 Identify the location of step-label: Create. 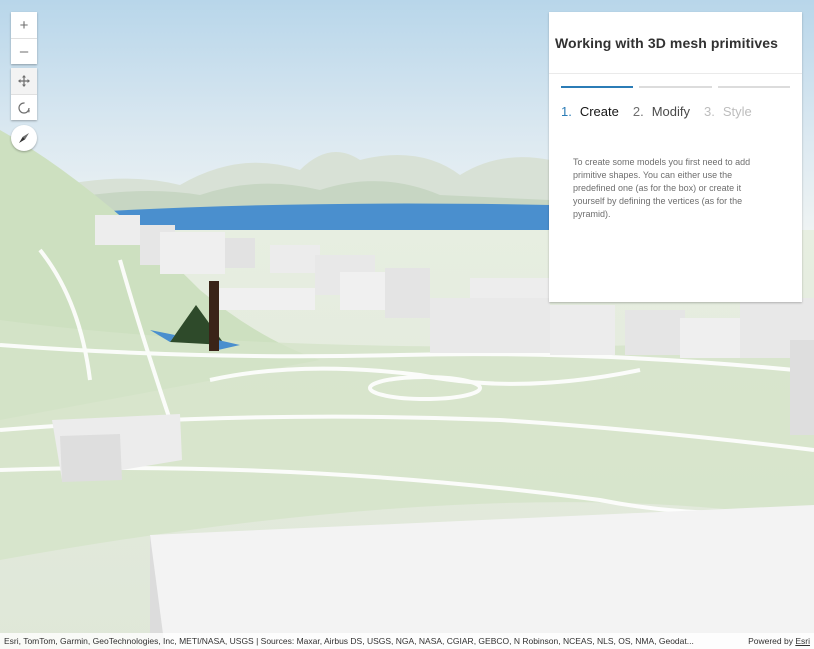
(599, 111).